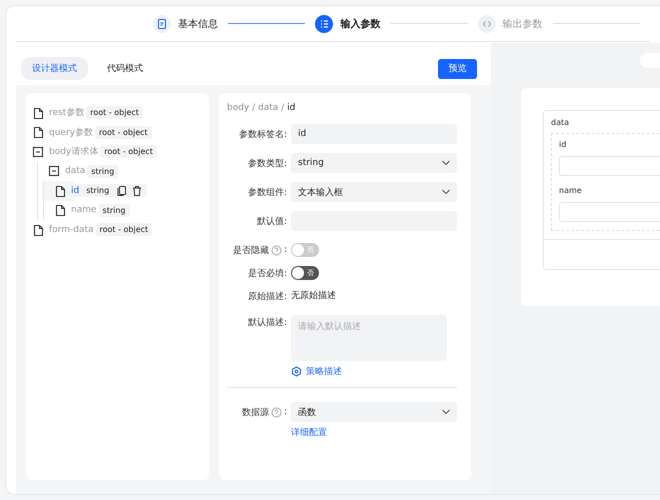 Image resolution: width=660 pixels, height=500 pixels. I want to click on field-label: 数据源, so click(255, 412).